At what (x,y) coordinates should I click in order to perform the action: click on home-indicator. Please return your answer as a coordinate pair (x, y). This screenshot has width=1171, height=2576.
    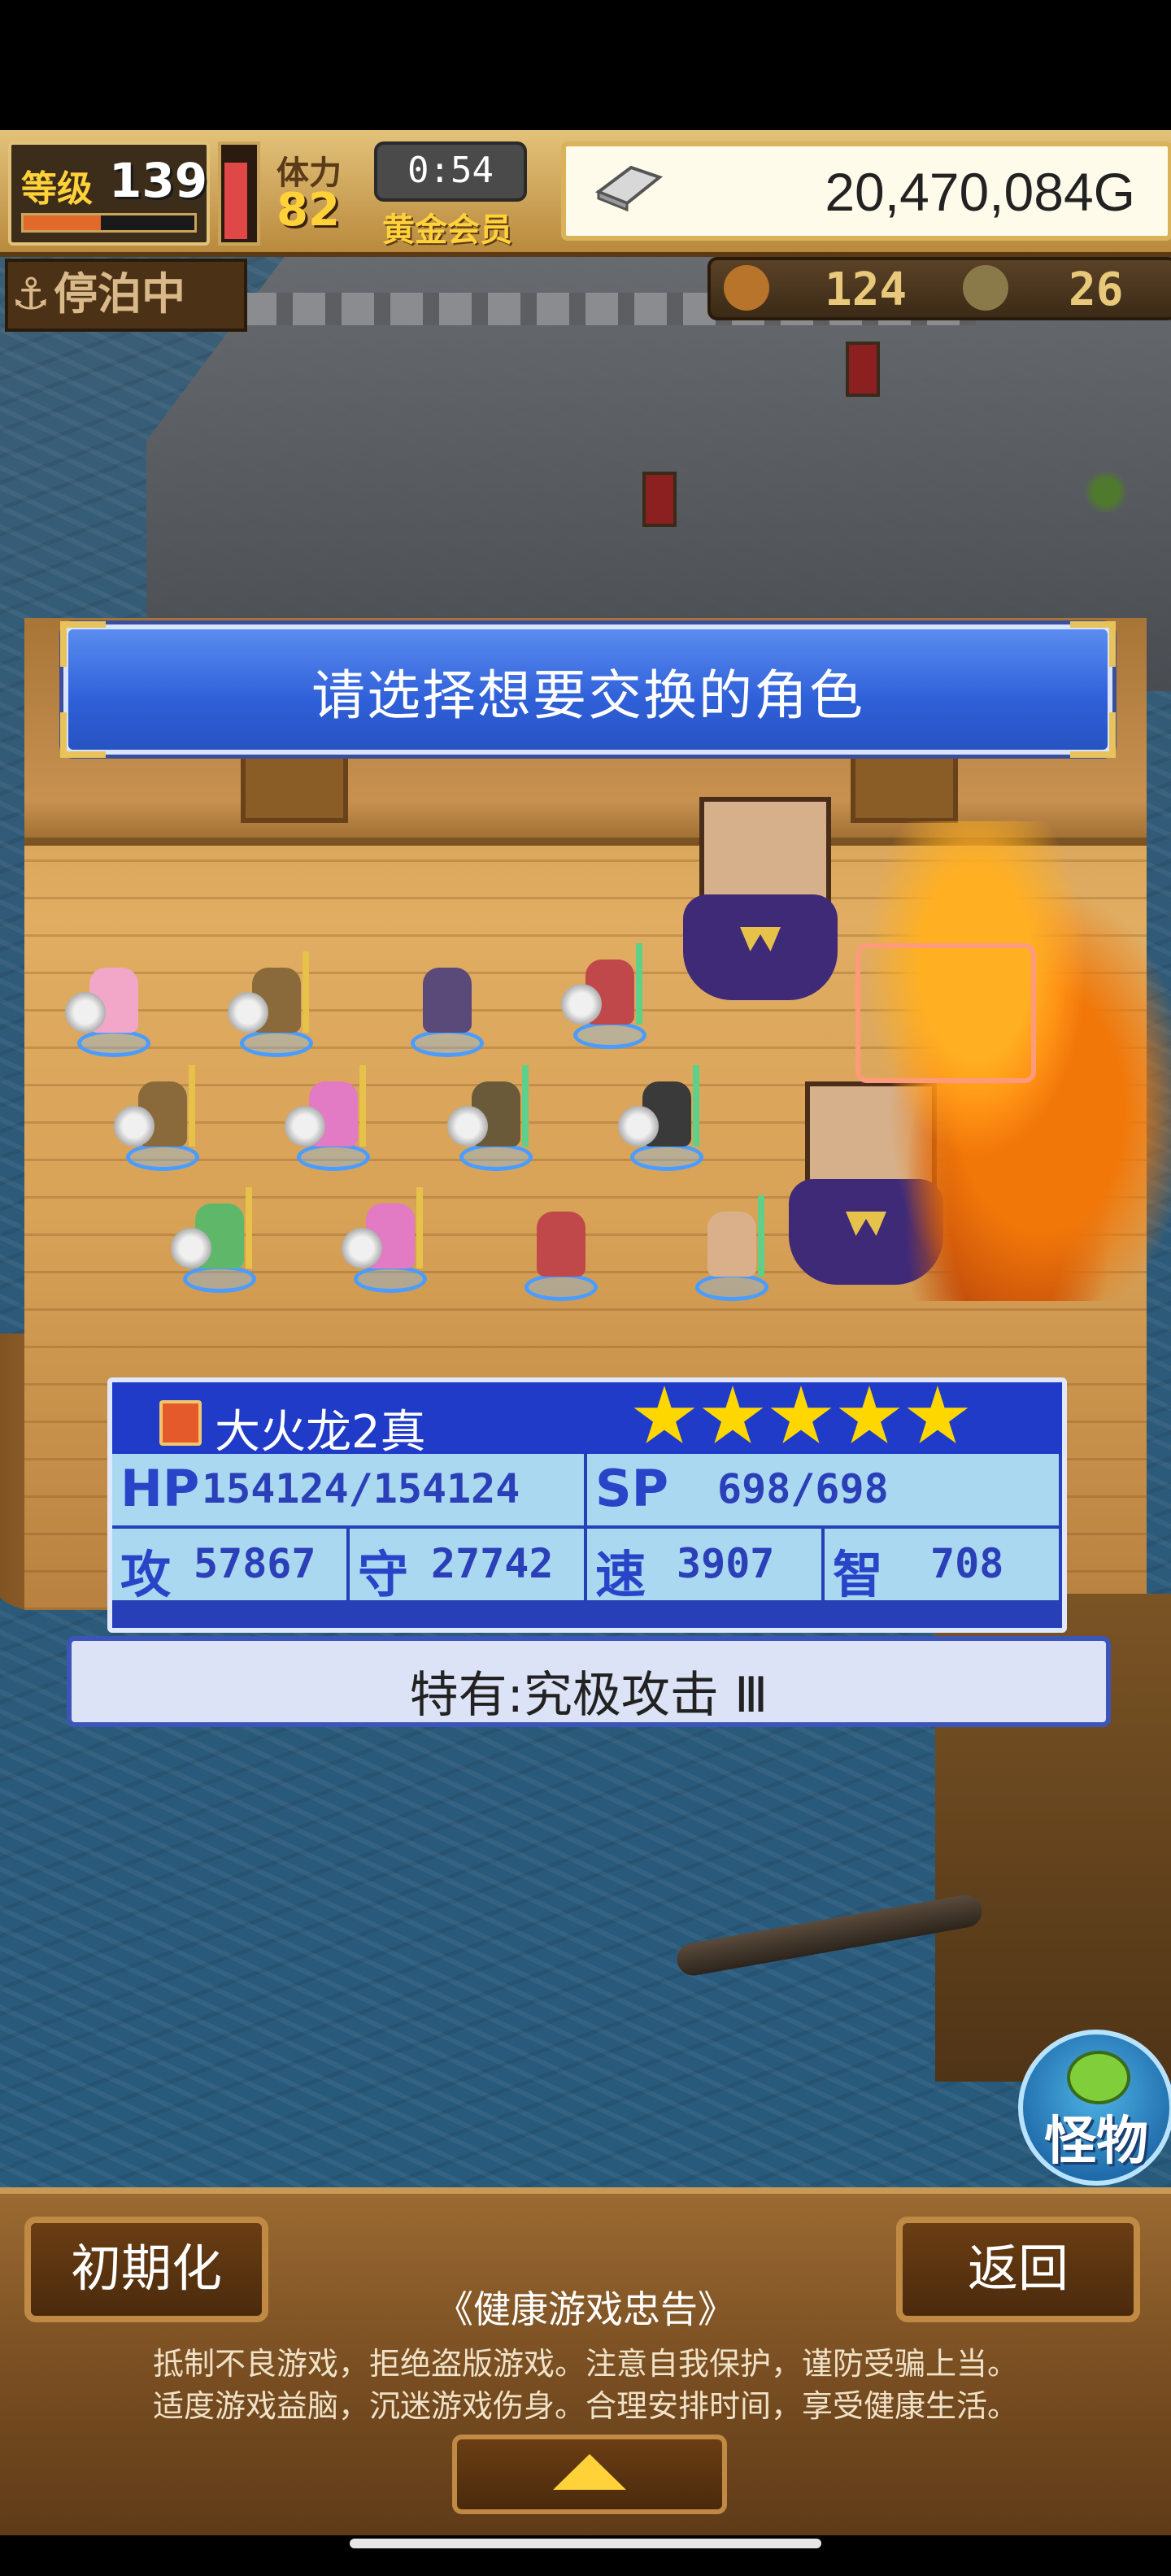
    Looking at the image, I should click on (585, 2544).